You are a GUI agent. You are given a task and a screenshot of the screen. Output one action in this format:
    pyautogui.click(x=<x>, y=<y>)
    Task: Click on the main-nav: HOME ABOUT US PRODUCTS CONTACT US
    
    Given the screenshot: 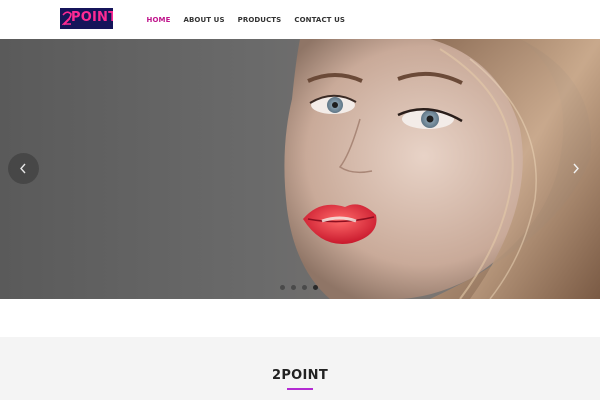 What is the action you would take?
    pyautogui.click(x=246, y=19)
    